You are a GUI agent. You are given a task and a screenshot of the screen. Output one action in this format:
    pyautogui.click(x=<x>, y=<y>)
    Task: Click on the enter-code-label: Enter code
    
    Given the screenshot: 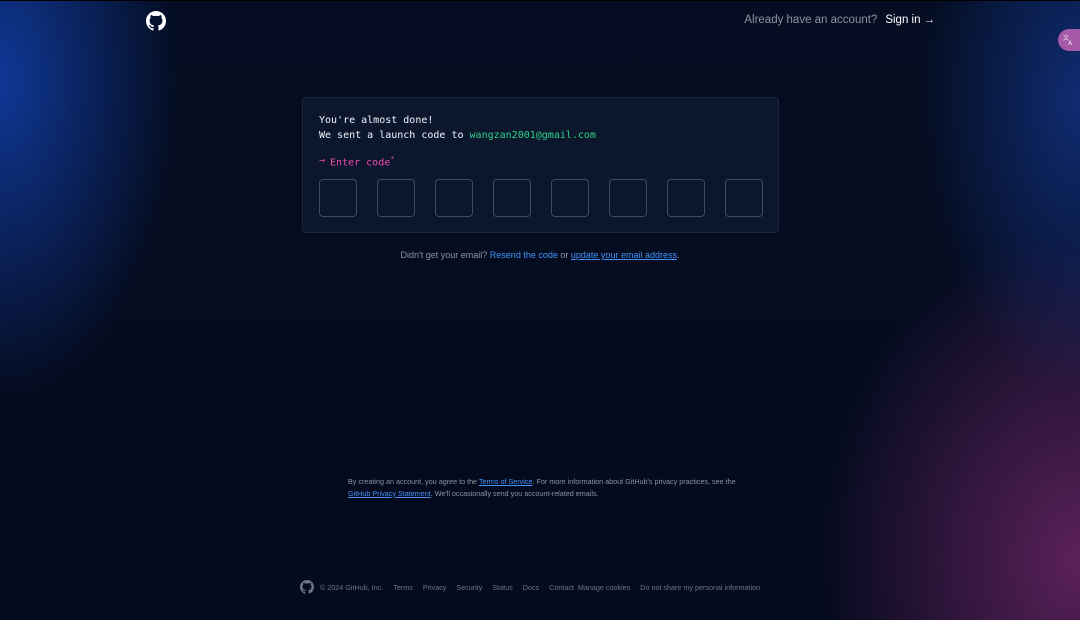 What is the action you would take?
    pyautogui.click(x=360, y=163)
    